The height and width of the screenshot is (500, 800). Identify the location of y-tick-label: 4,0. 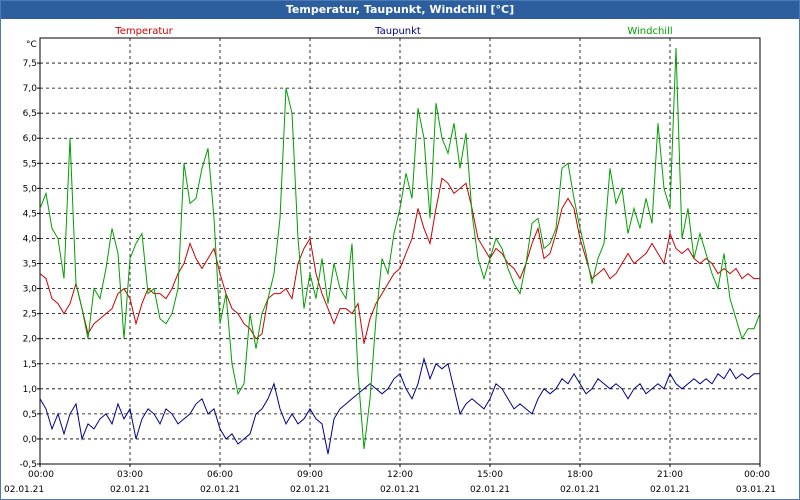
(30, 239).